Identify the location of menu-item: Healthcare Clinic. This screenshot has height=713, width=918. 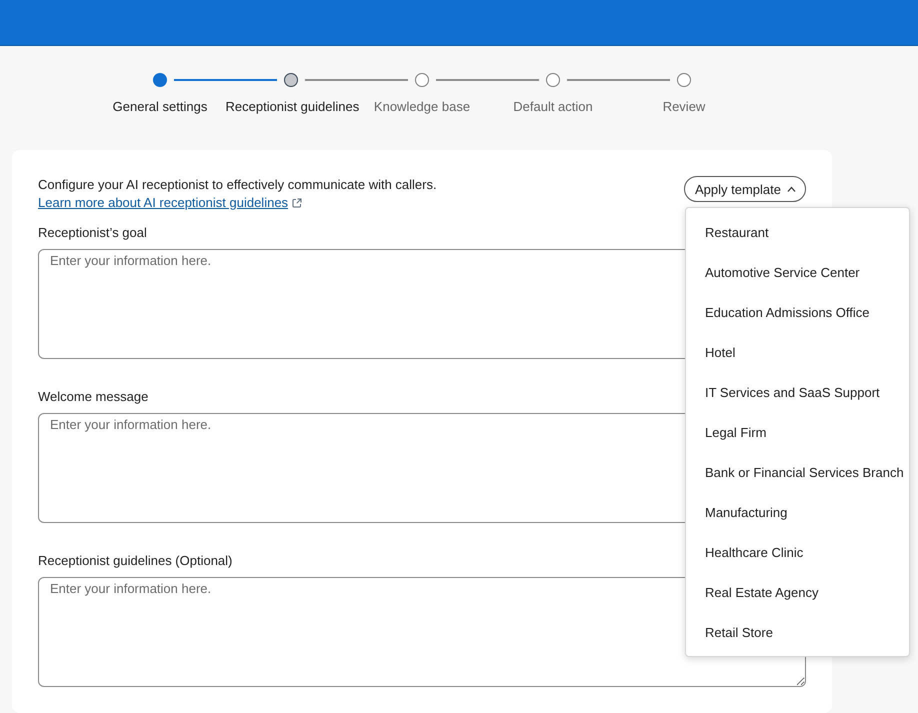
(797, 552).